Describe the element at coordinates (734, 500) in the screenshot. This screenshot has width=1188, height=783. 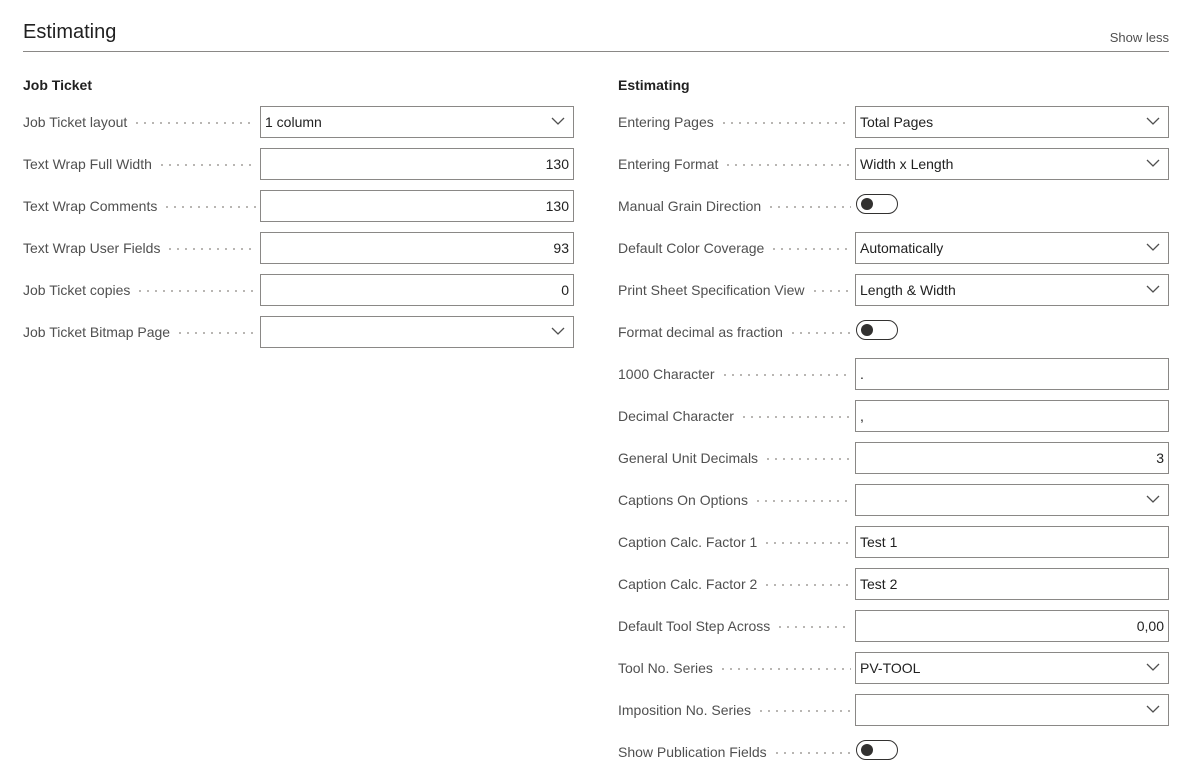
I see `captions-on-options-label: Captions On Options` at that location.